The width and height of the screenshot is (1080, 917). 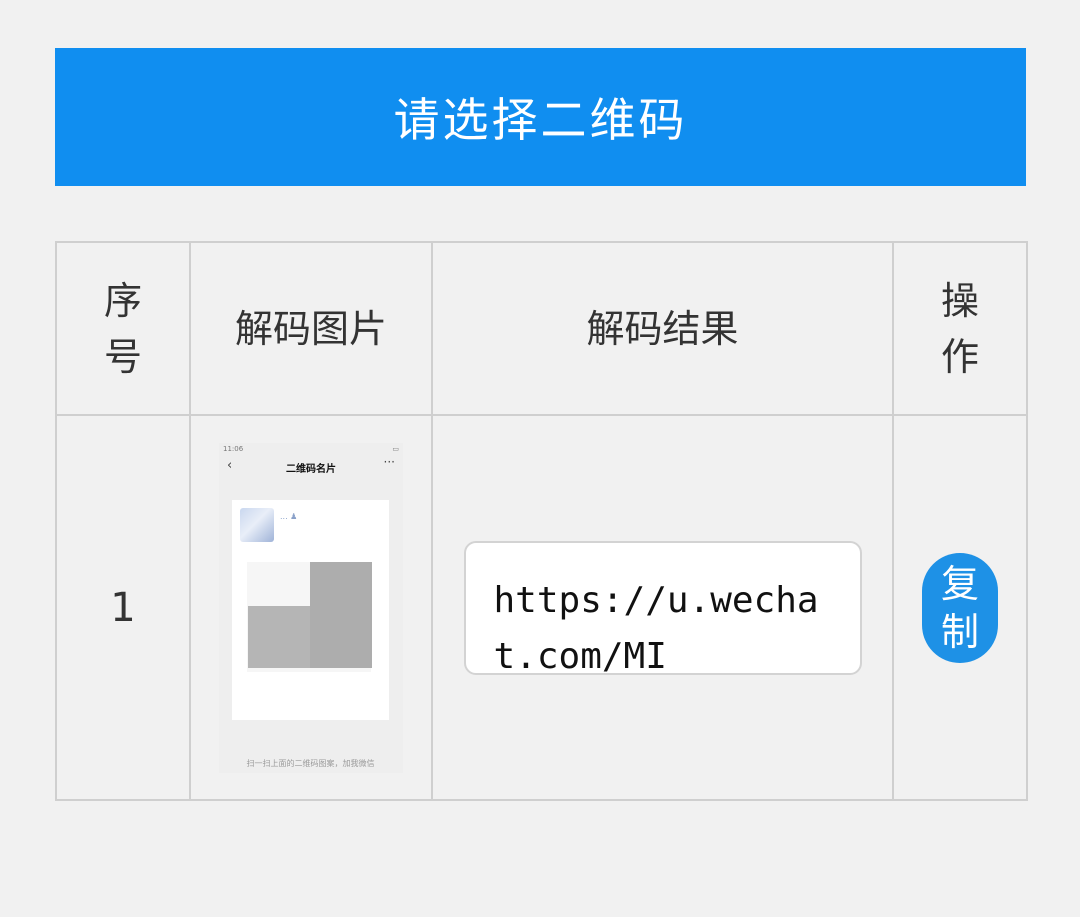 I want to click on thumbnail-status-time: 11:06, so click(x=233, y=448).